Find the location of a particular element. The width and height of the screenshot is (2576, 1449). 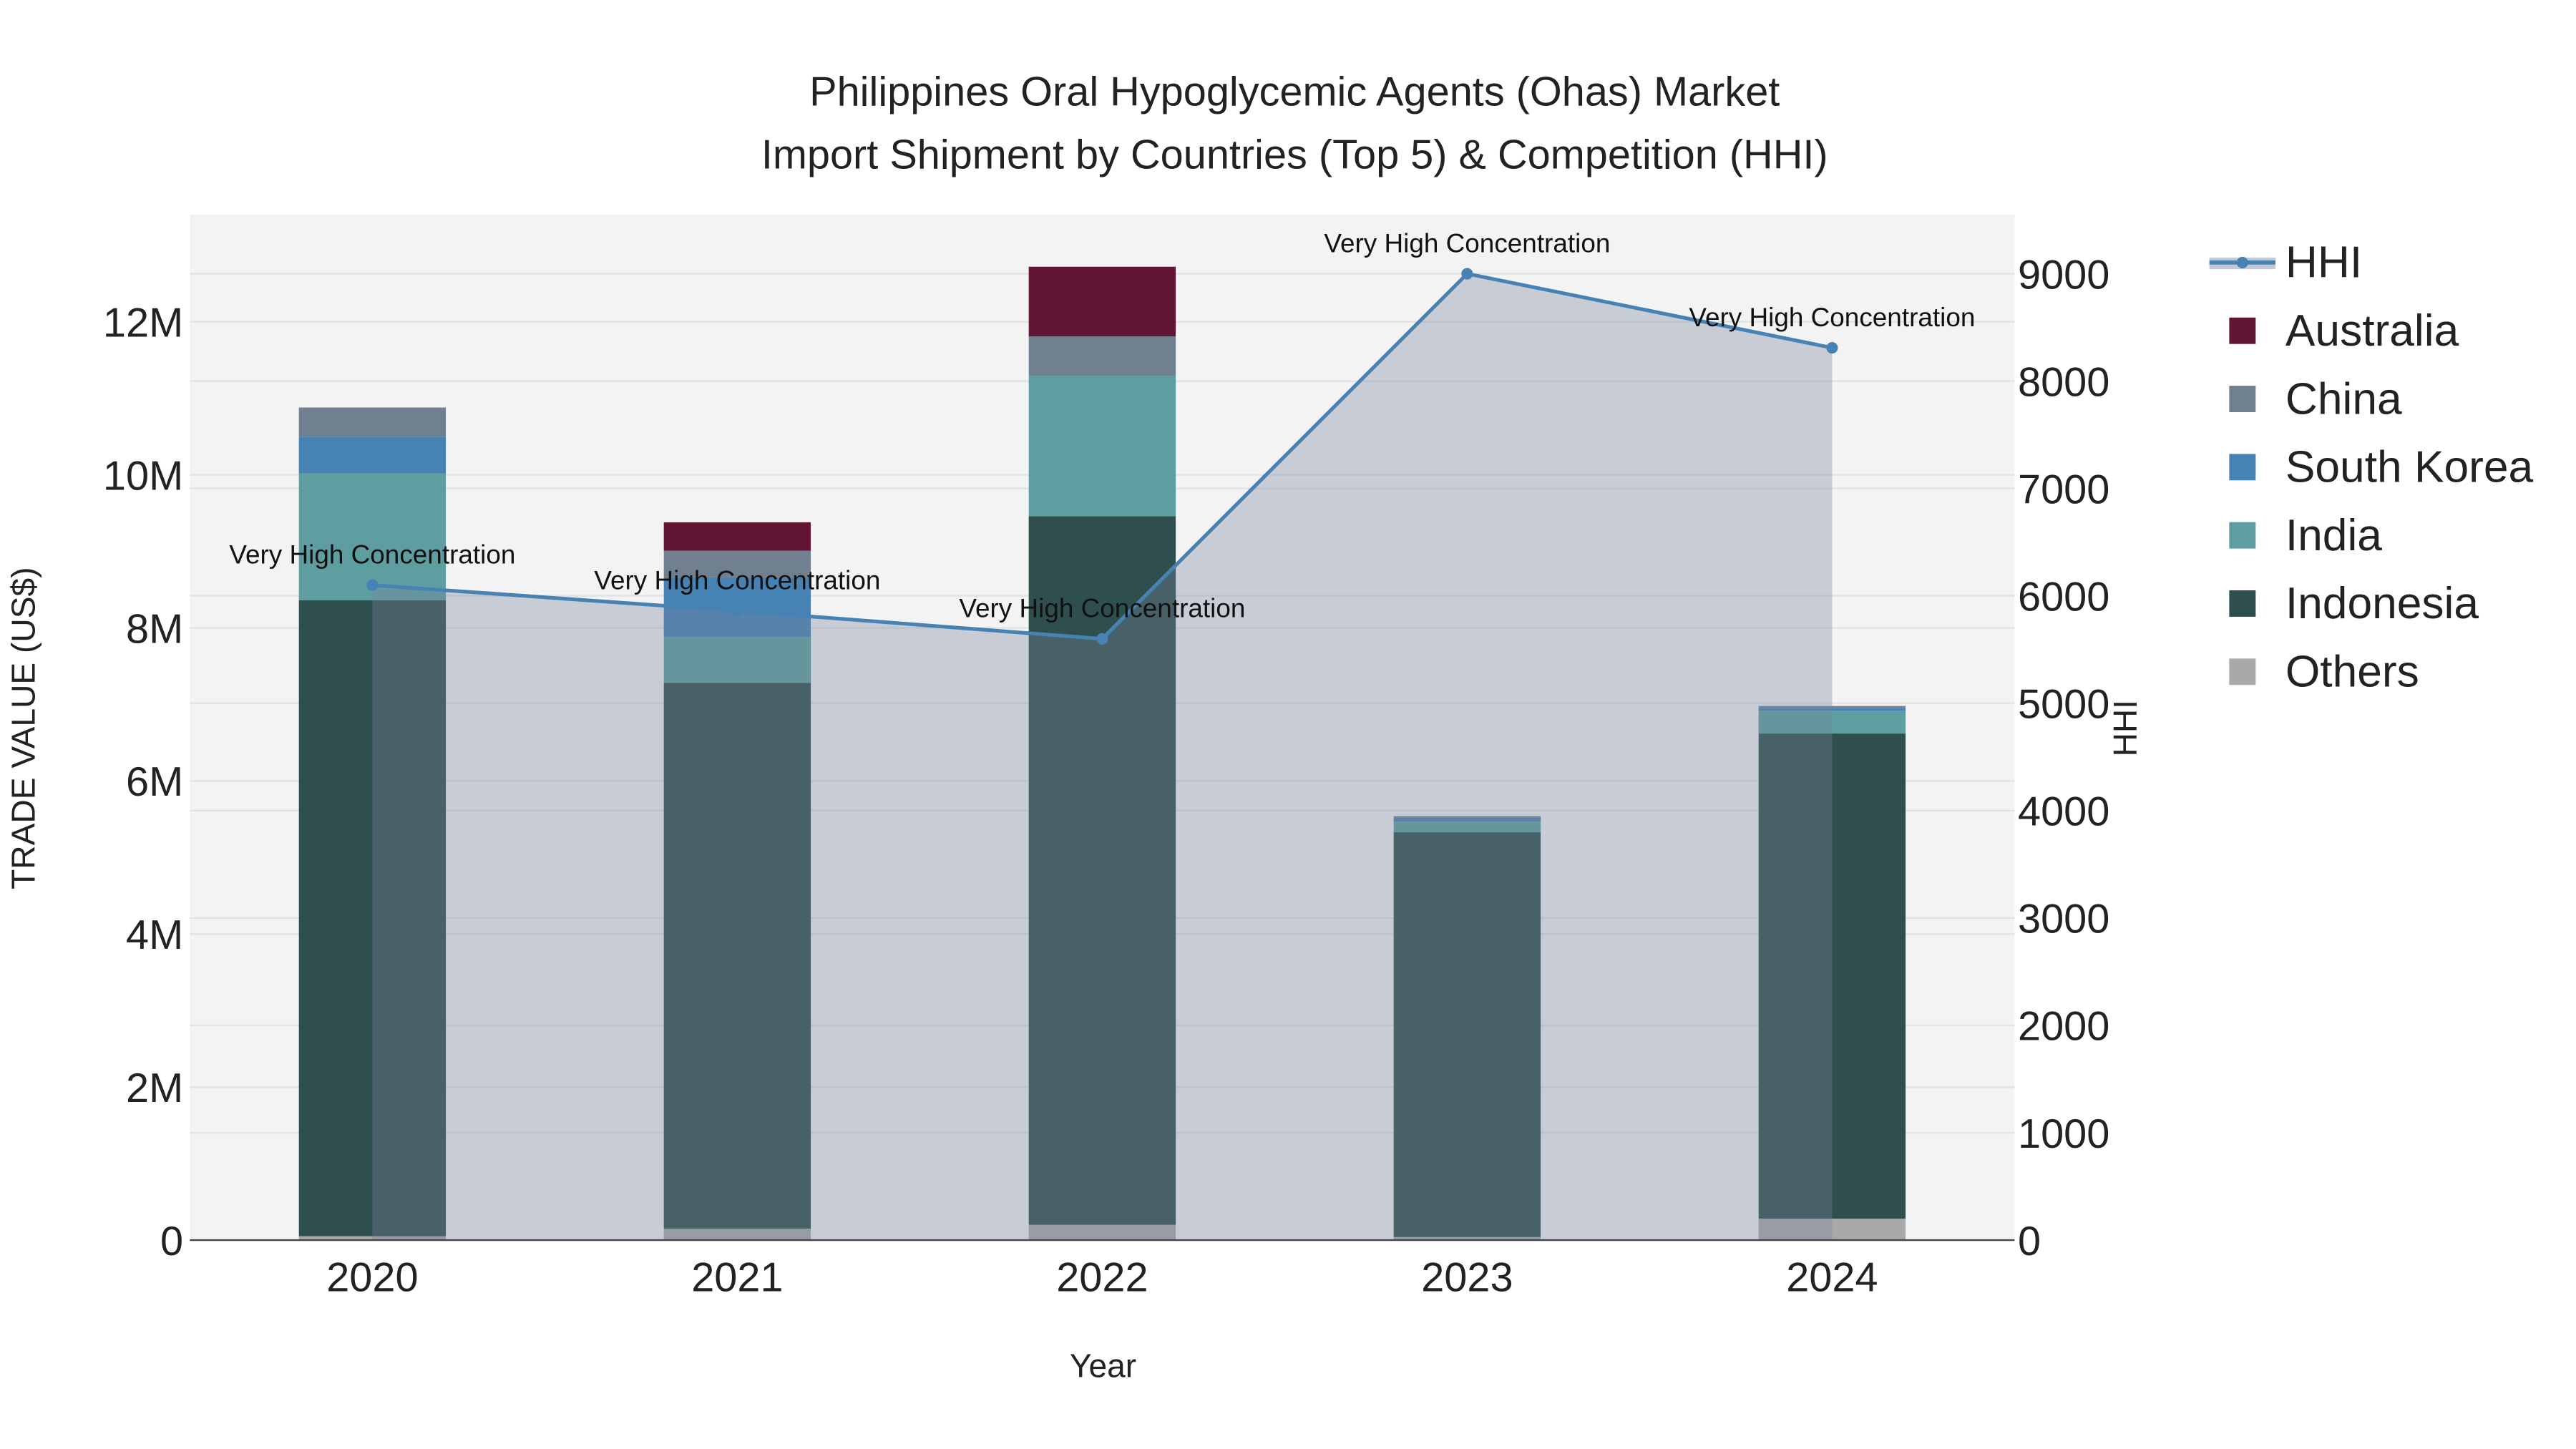

x-axis-label: Year is located at coordinates (1103, 1366).